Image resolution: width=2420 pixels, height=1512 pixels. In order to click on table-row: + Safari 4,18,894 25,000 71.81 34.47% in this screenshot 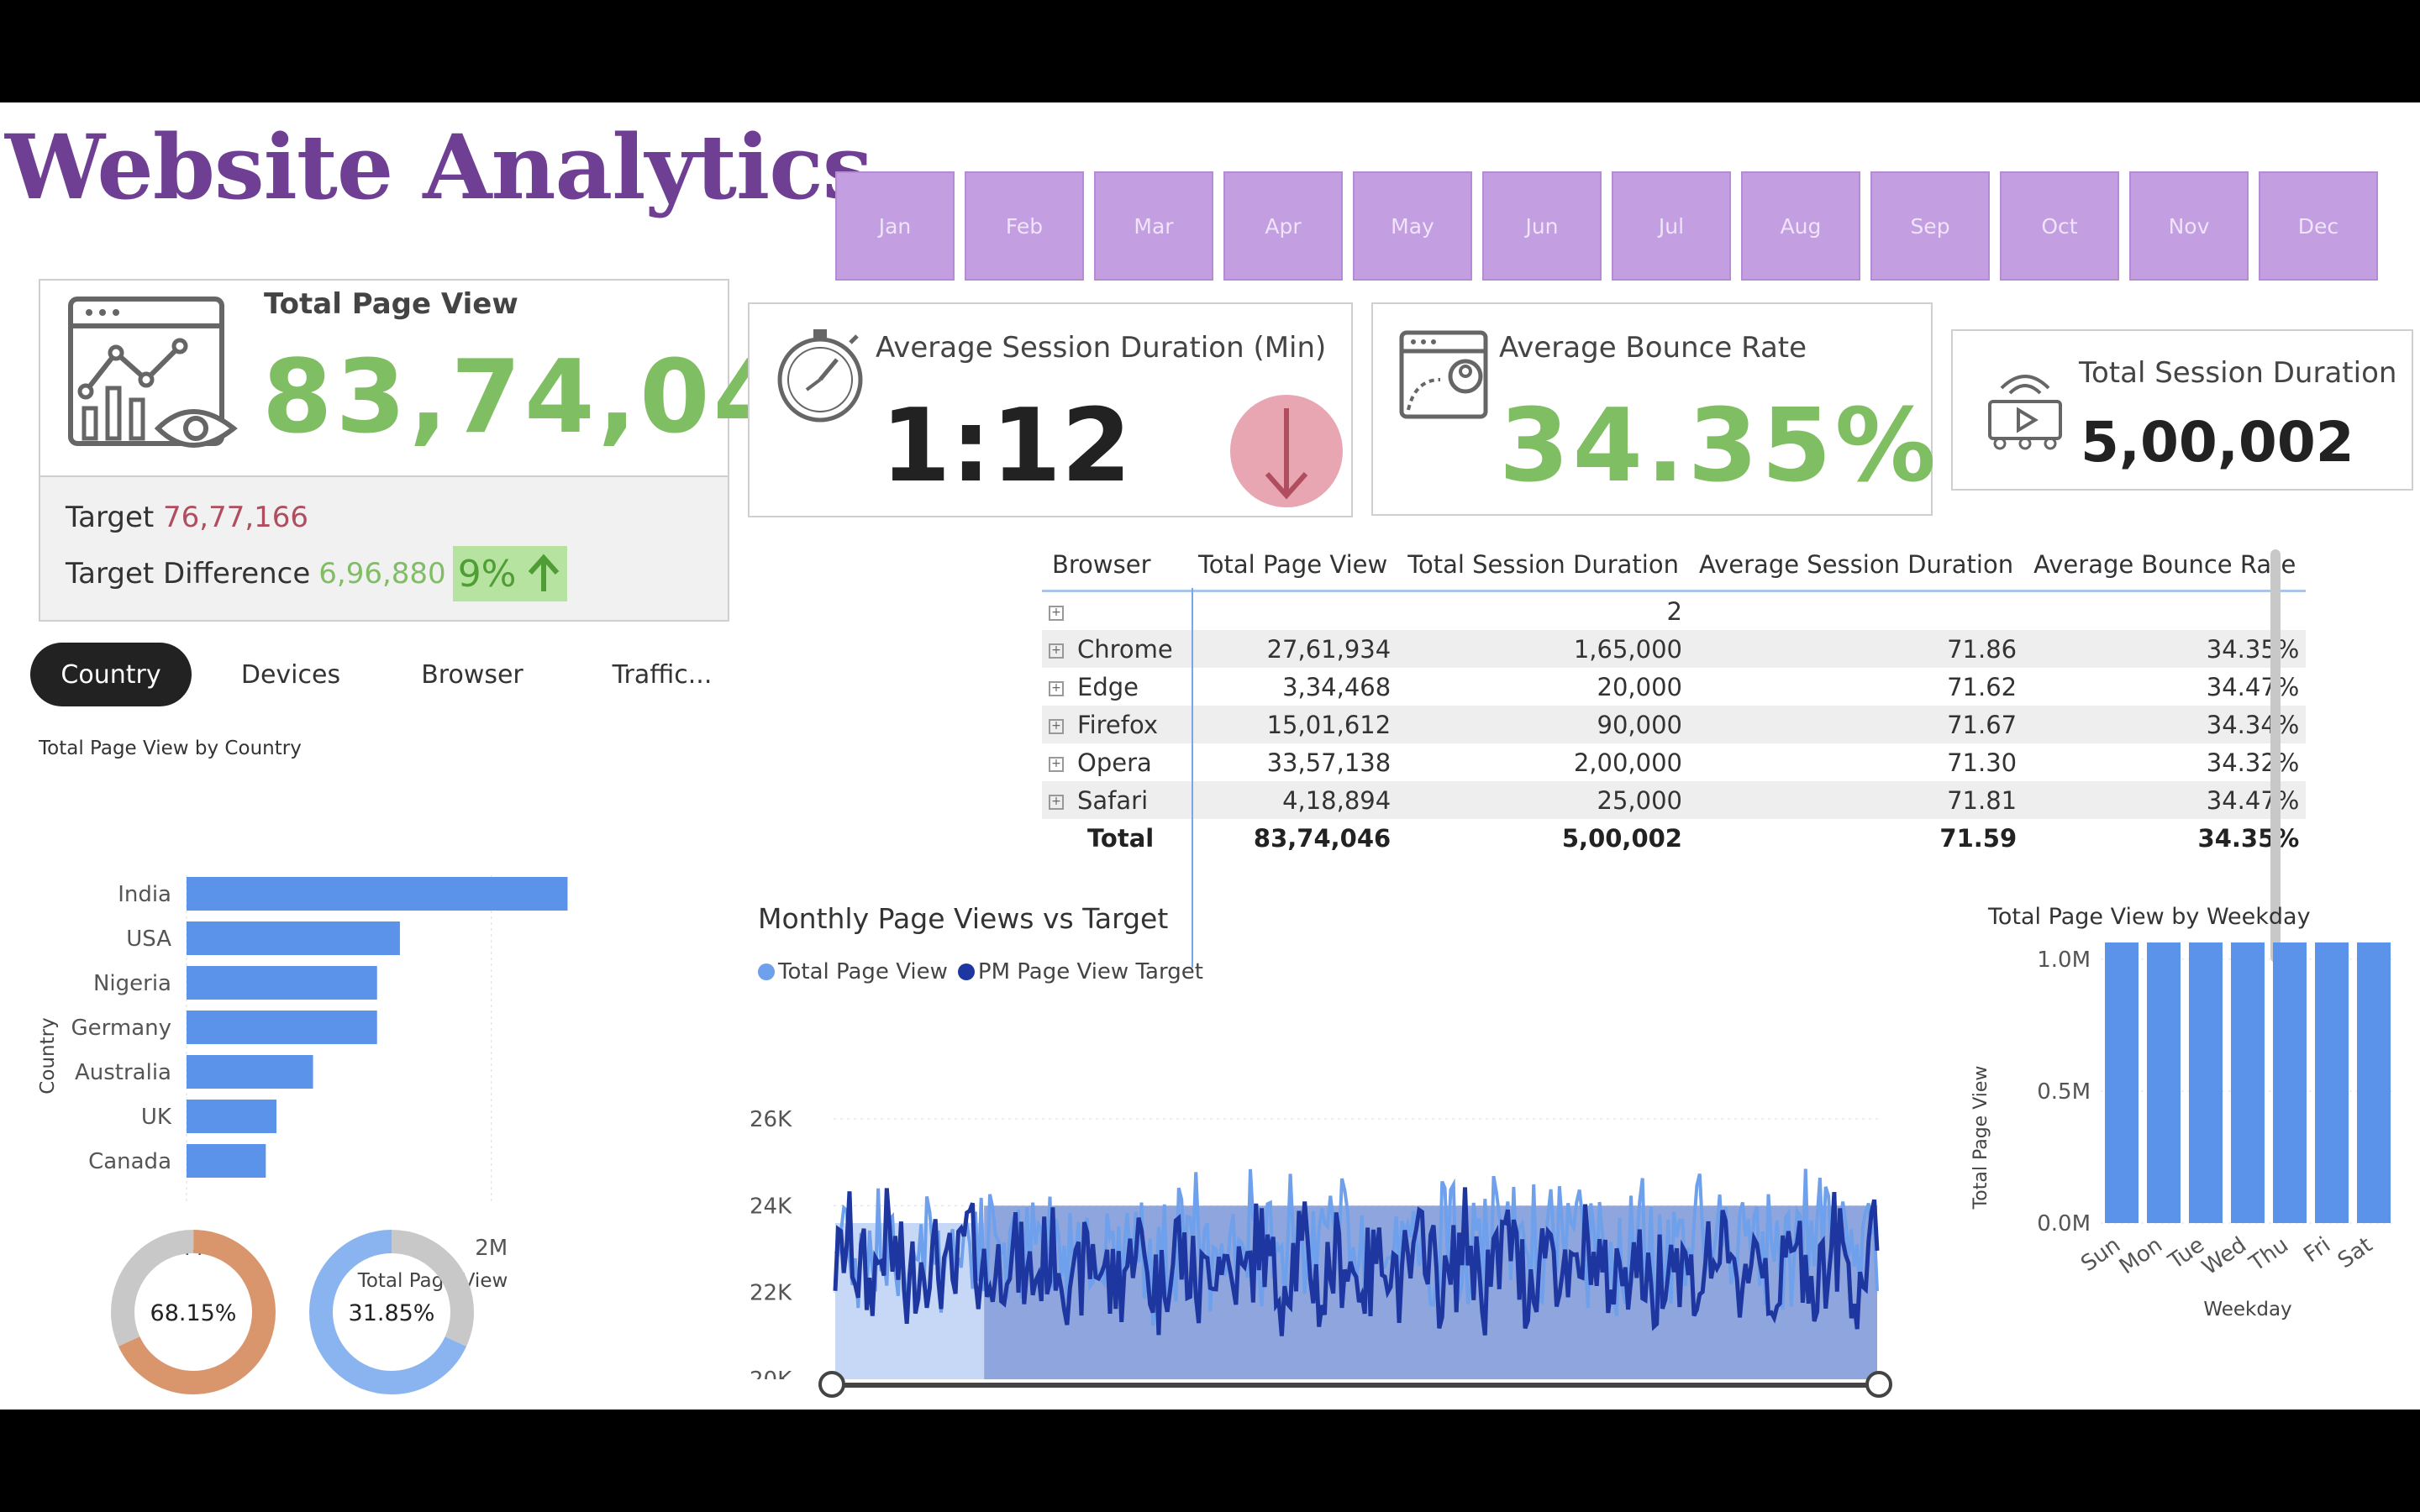, I will do `click(1675, 800)`.